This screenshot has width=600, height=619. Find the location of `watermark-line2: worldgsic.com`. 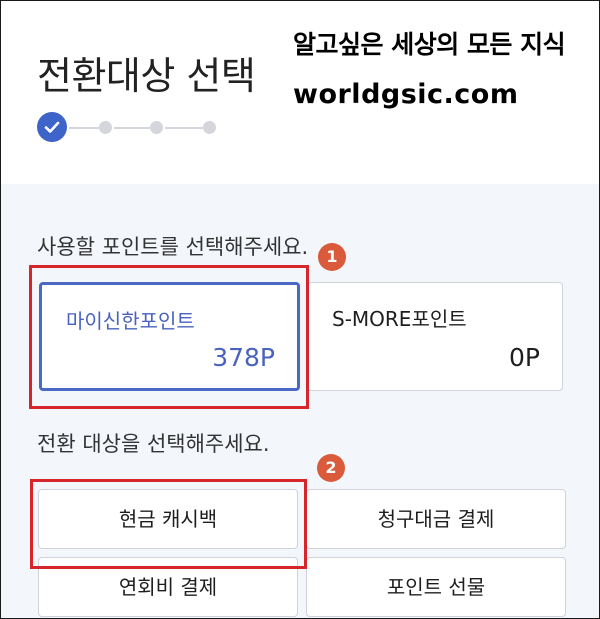

watermark-line2: worldgsic.com is located at coordinates (406, 94).